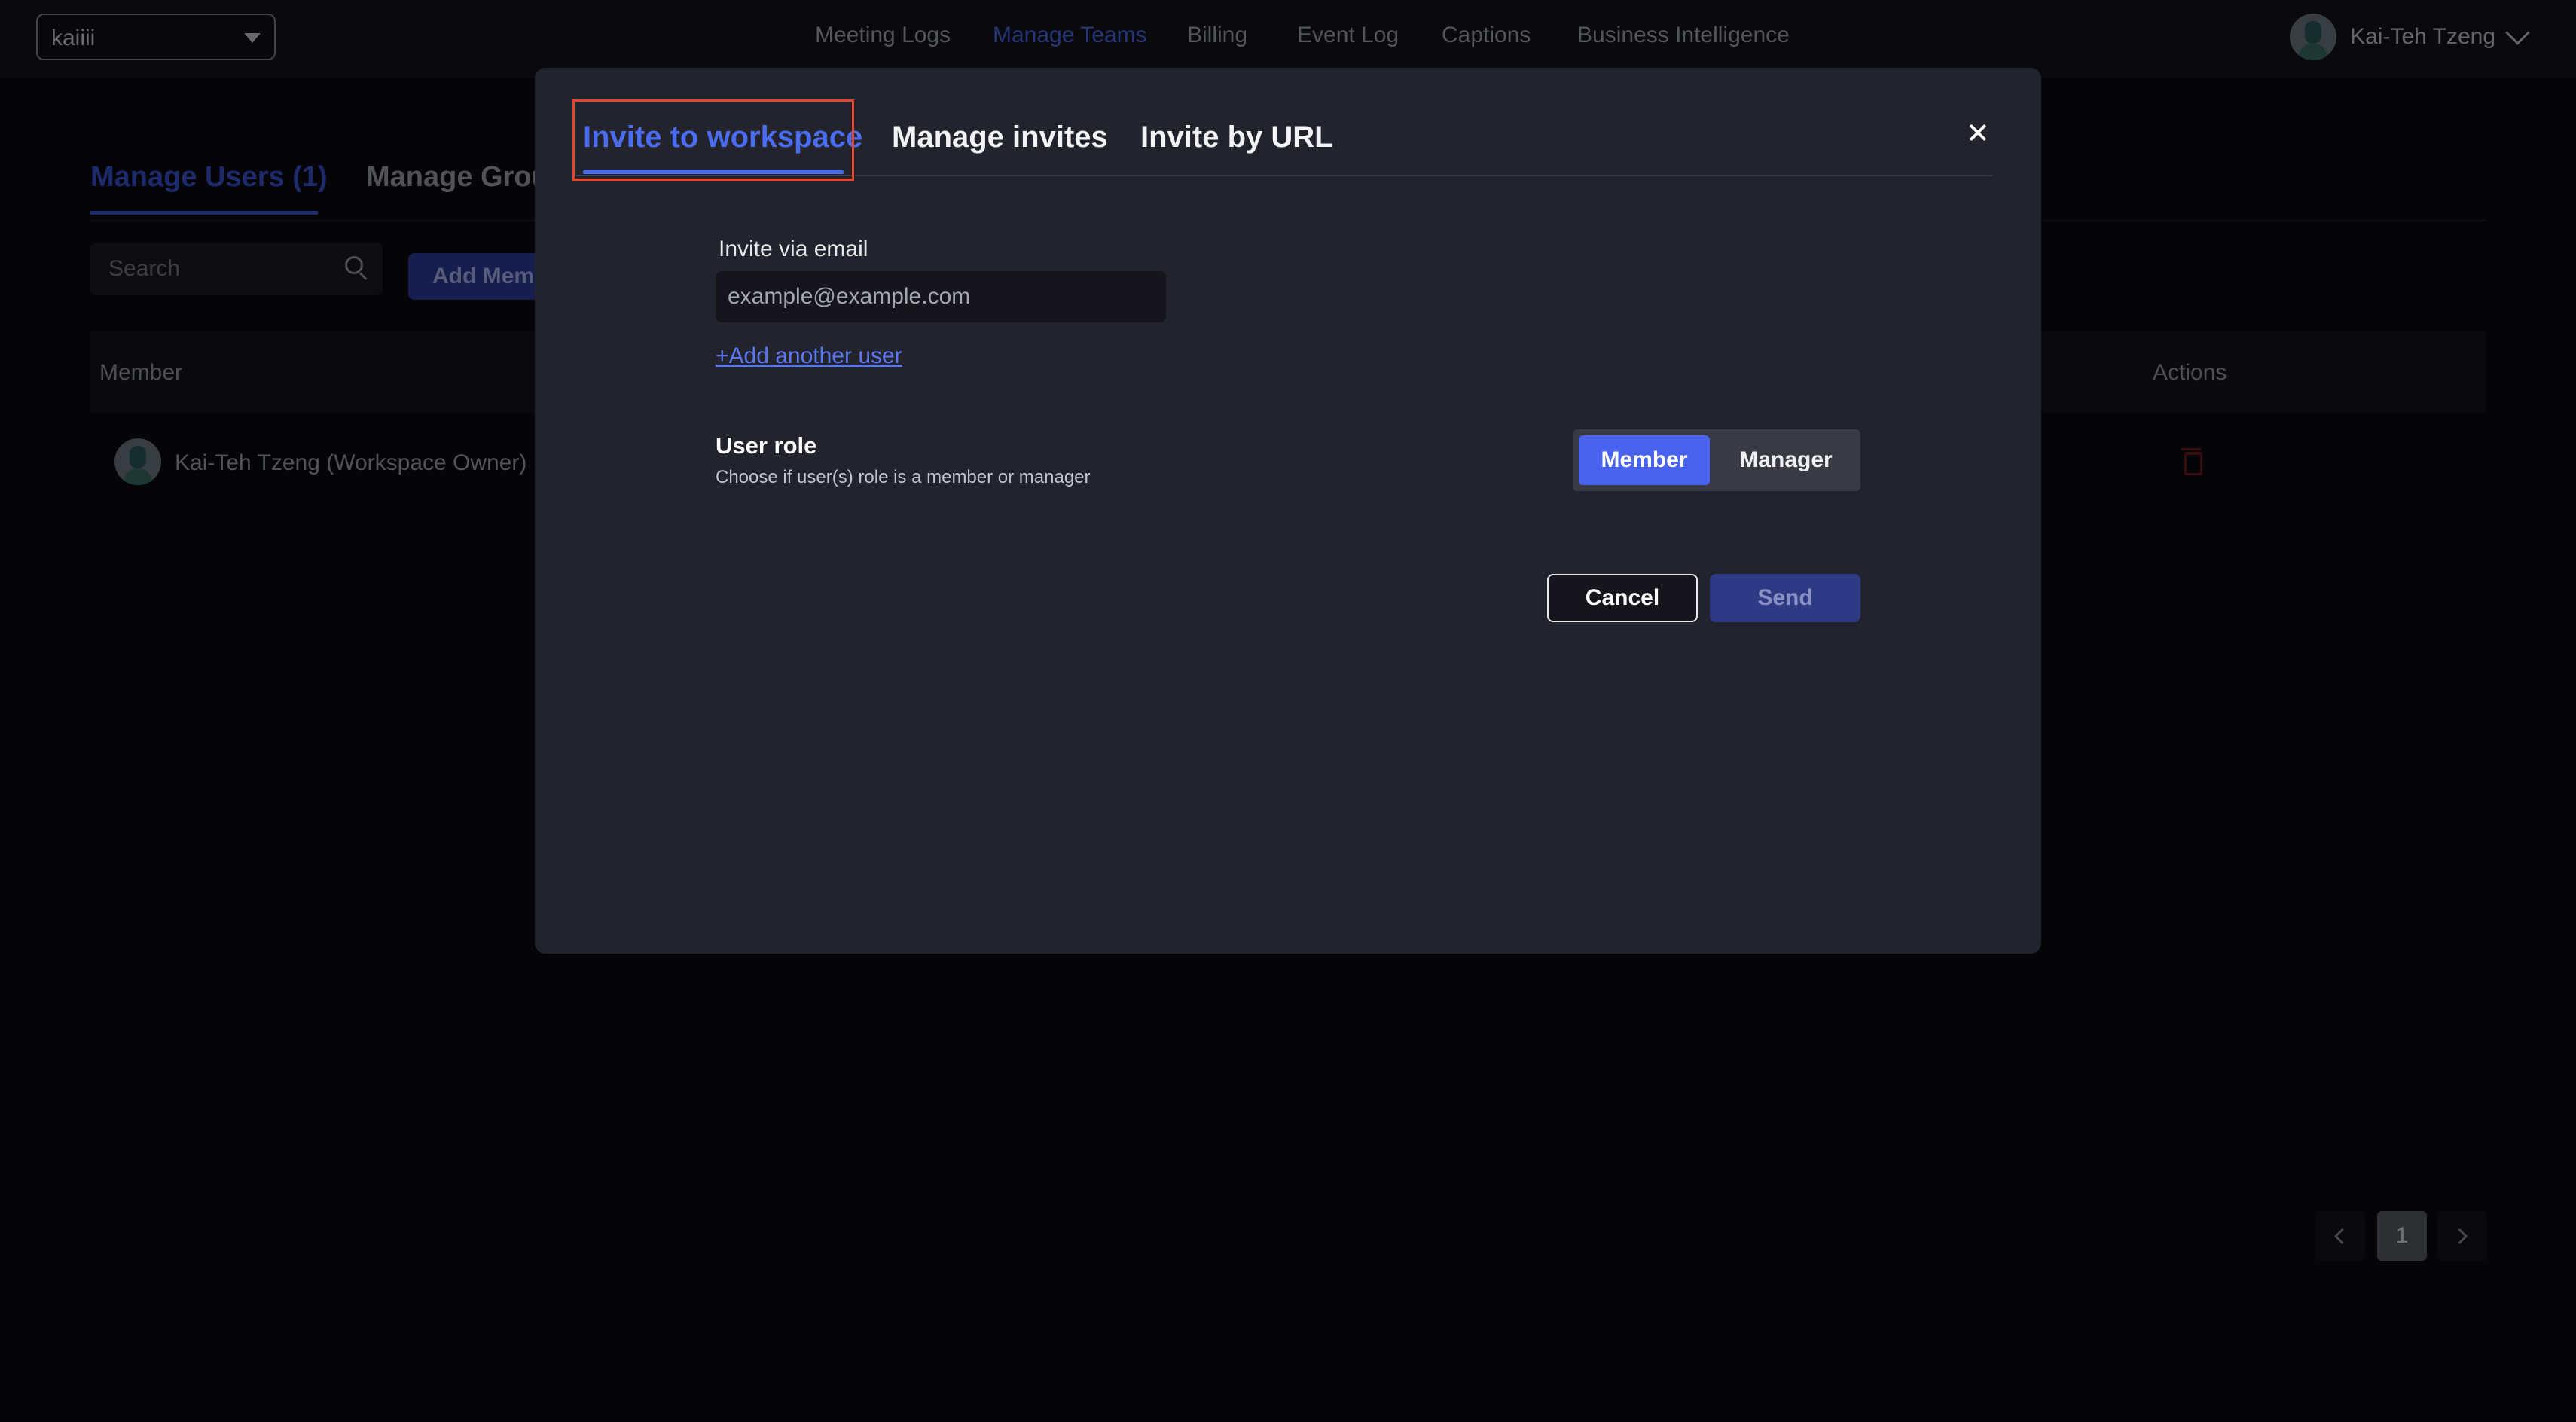 Image resolution: width=2576 pixels, height=1422 pixels. Describe the element at coordinates (767, 446) in the screenshot. I see `user-role-title: User role` at that location.